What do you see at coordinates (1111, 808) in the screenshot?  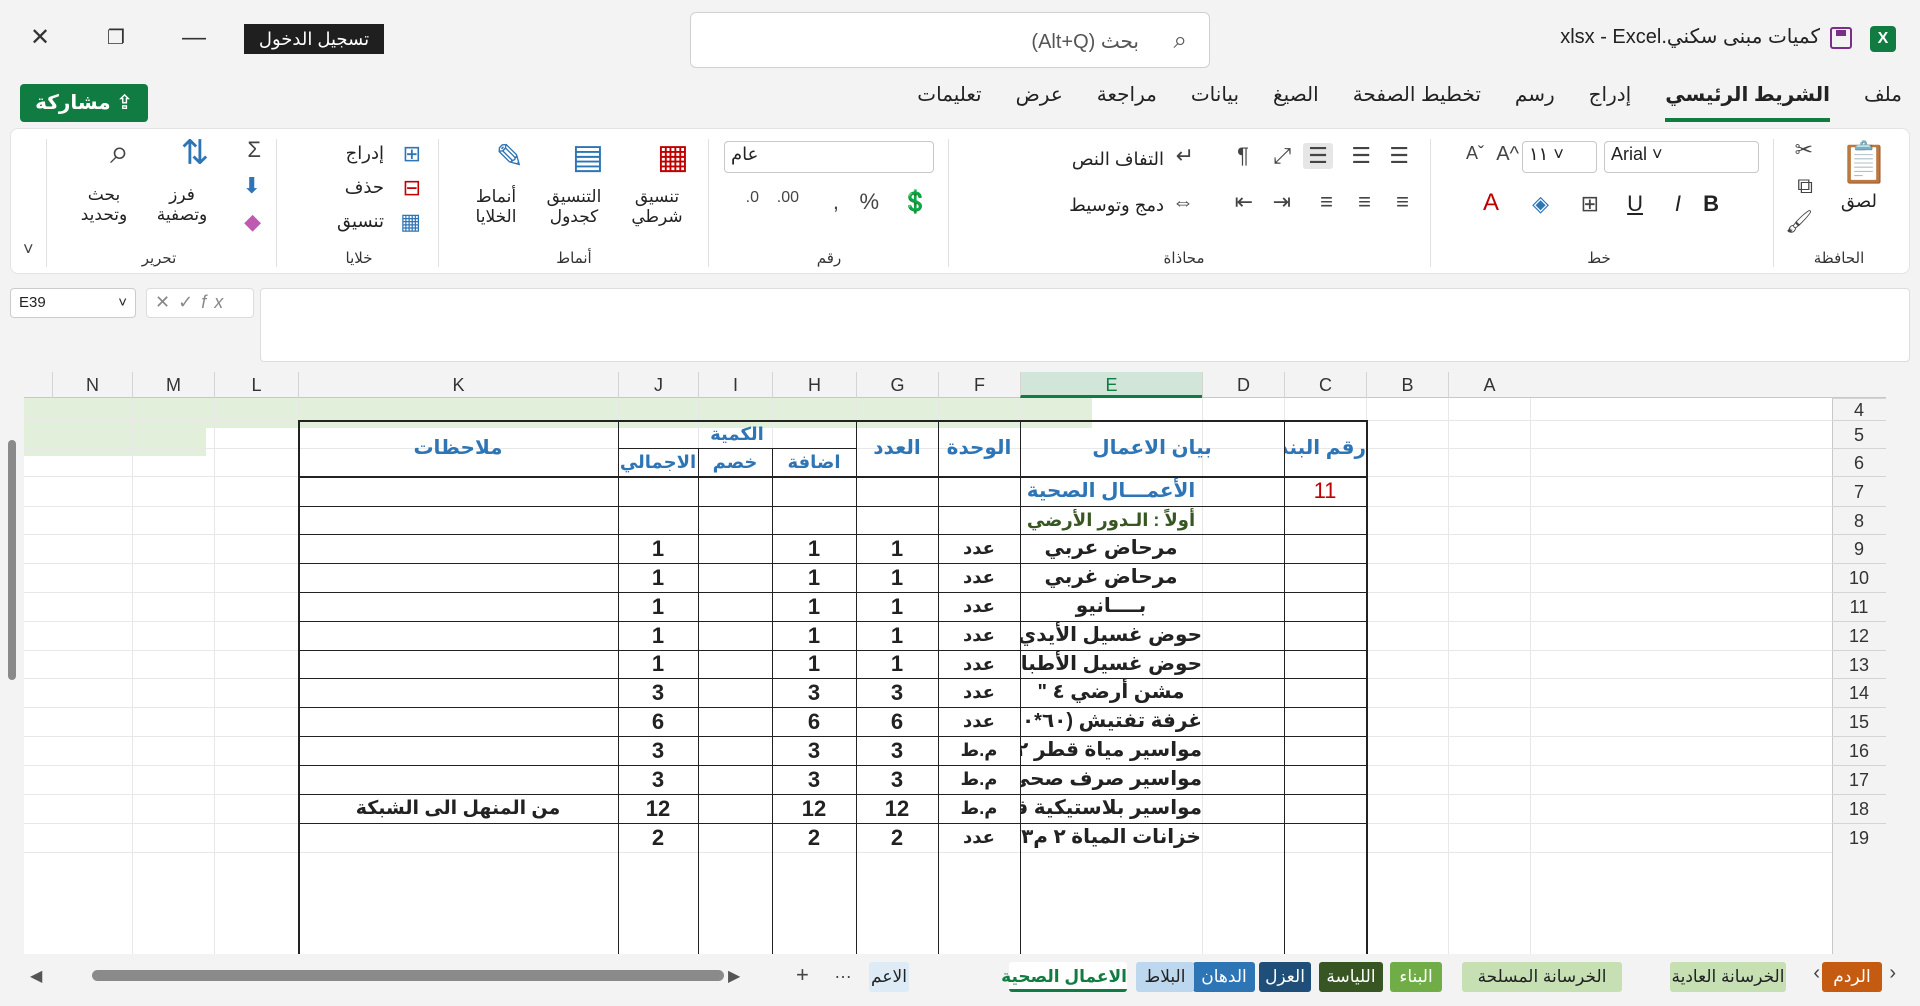 I see `row-description: مواسير بلاستيكية قطر ٤ "` at bounding box center [1111, 808].